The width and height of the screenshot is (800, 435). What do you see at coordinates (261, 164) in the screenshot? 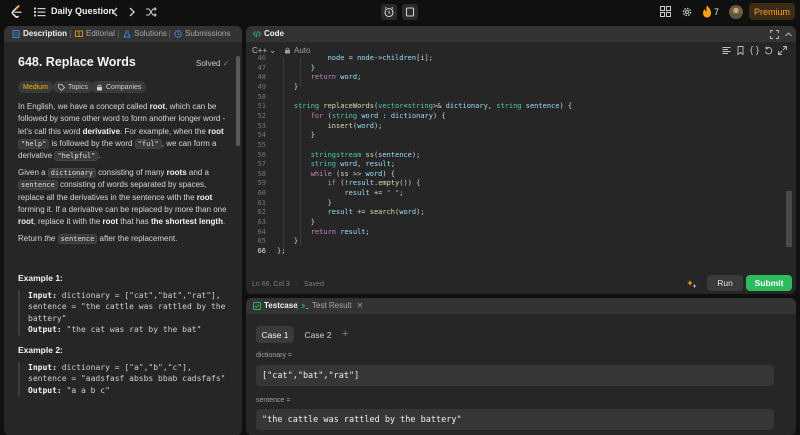
I see `line-number: 57` at bounding box center [261, 164].